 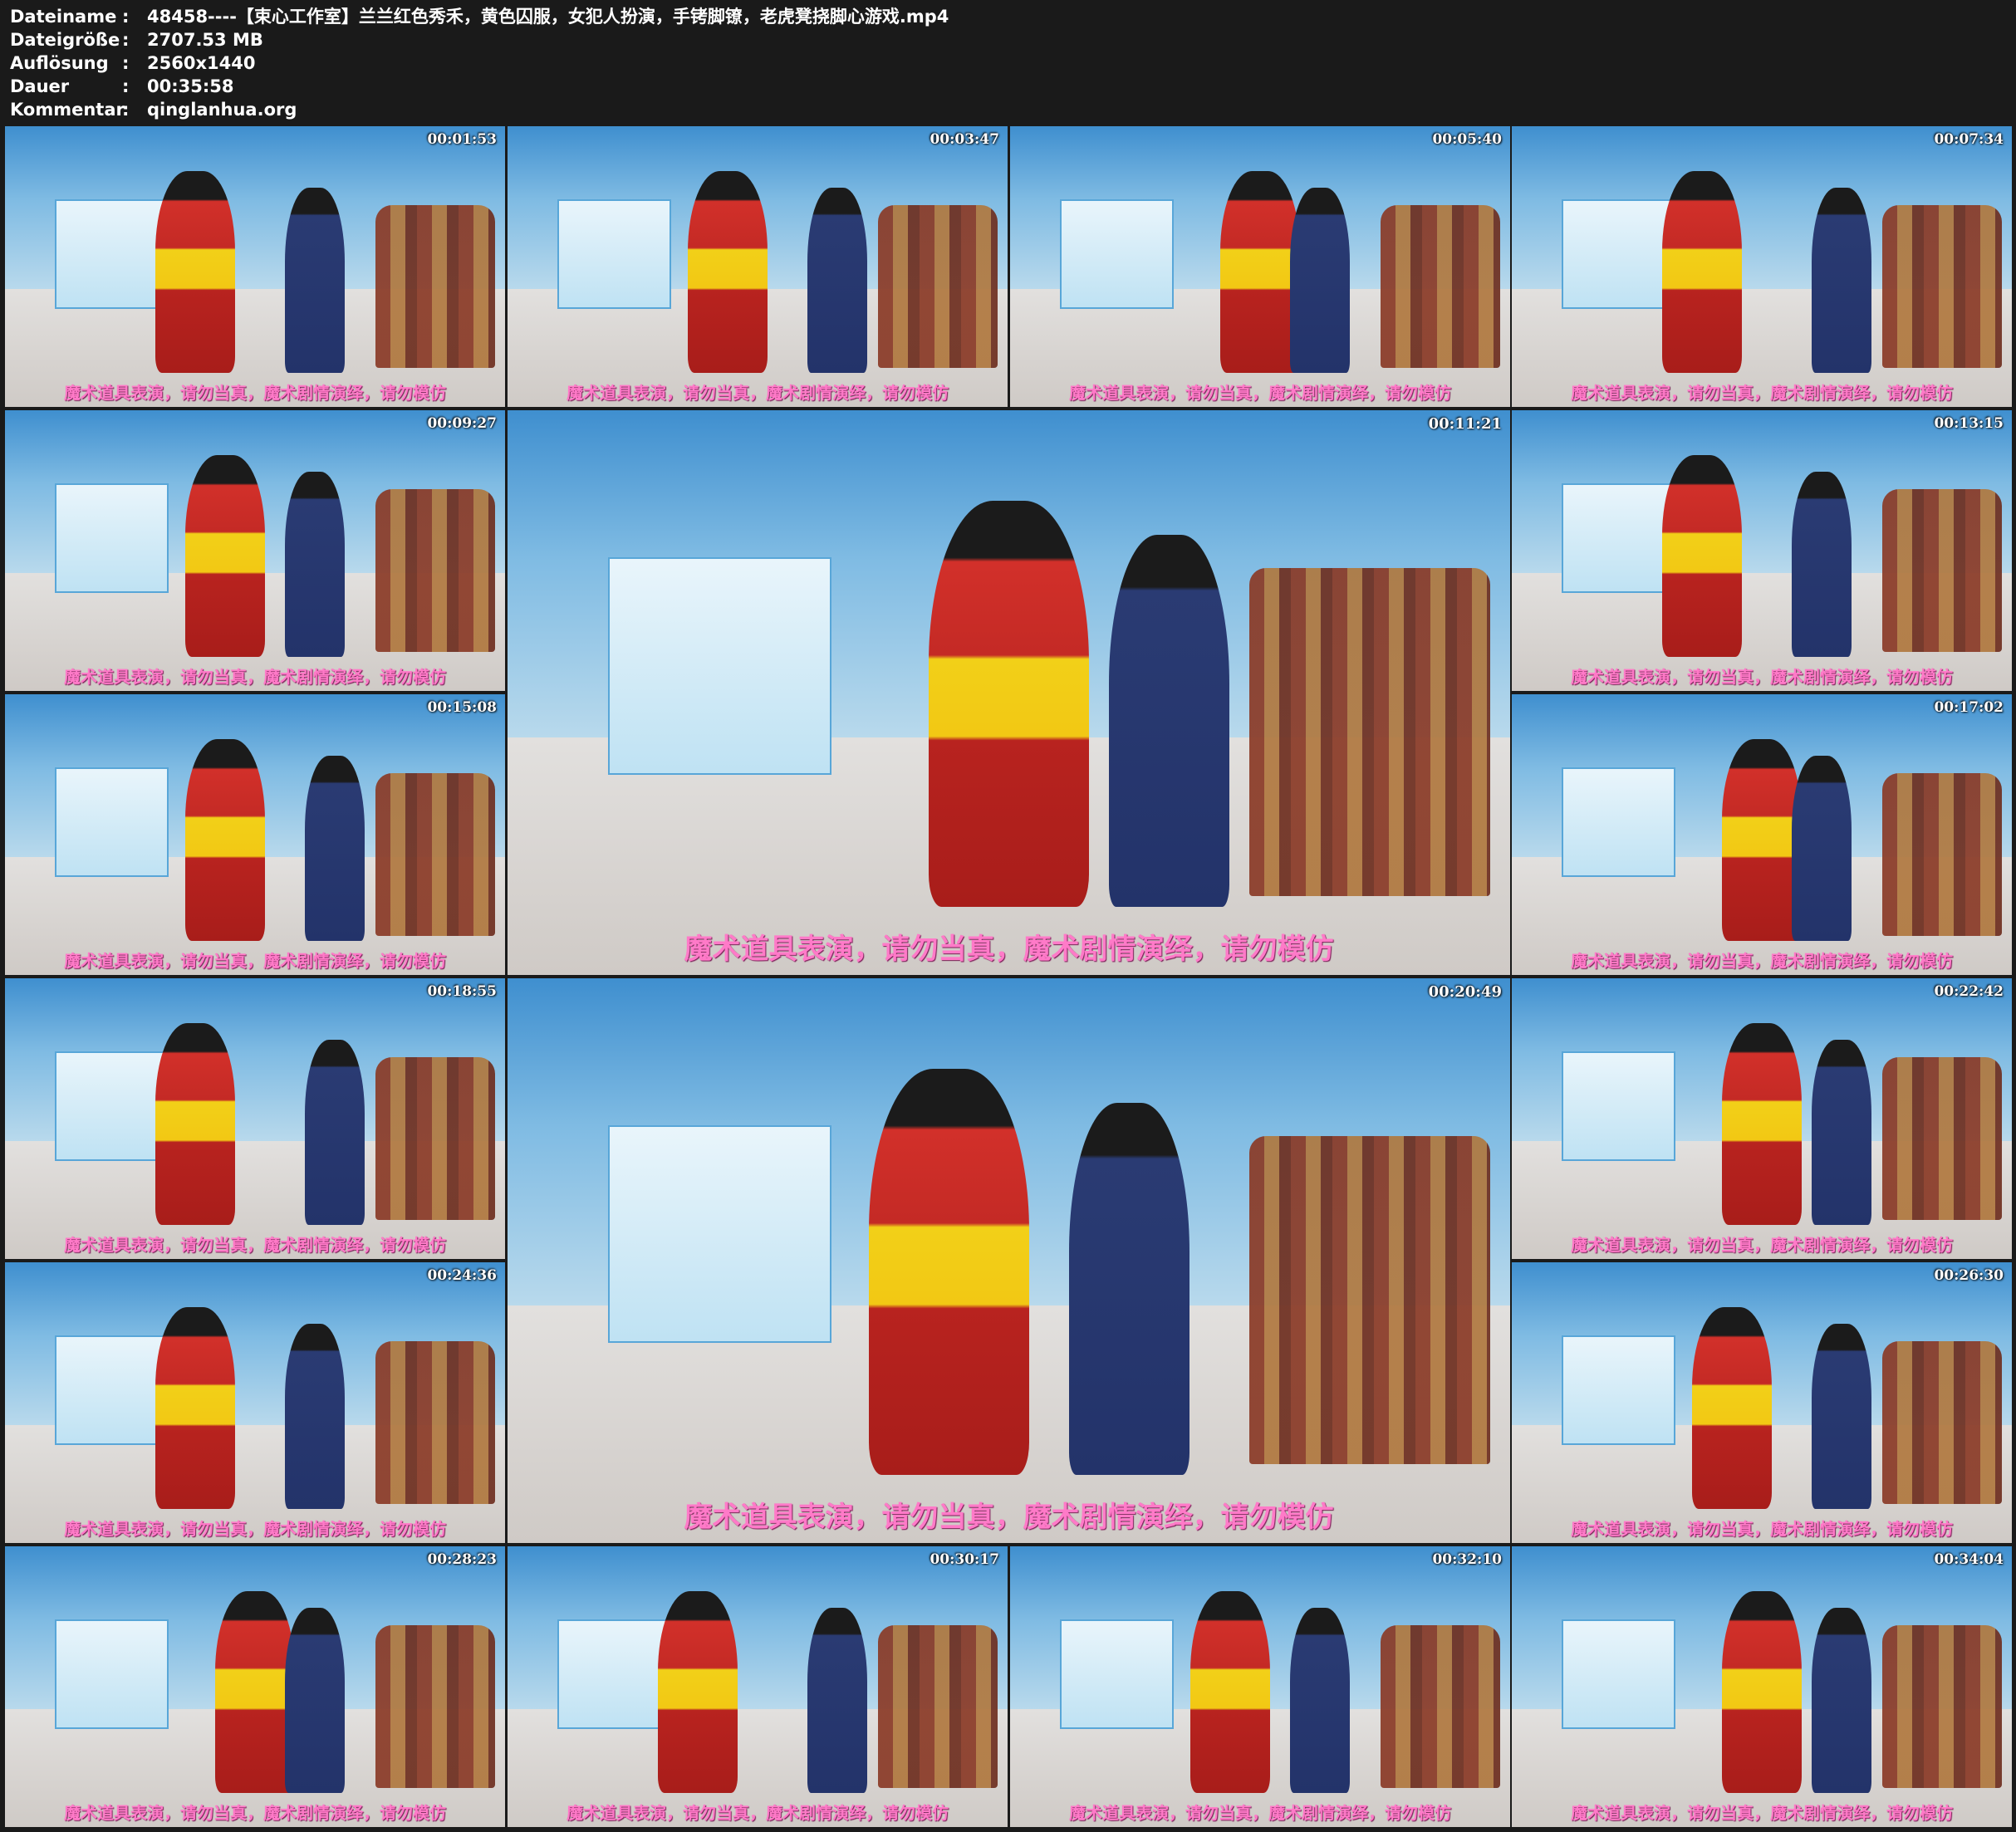 I want to click on thumbnail-timestamp: 00:26:30, so click(x=1969, y=1275).